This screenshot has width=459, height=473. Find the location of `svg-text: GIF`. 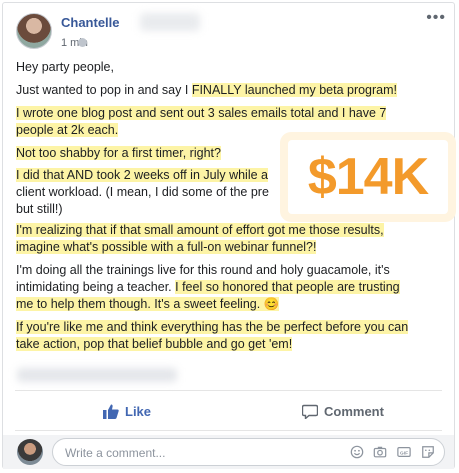

svg-text: GIF is located at coordinates (404, 453).